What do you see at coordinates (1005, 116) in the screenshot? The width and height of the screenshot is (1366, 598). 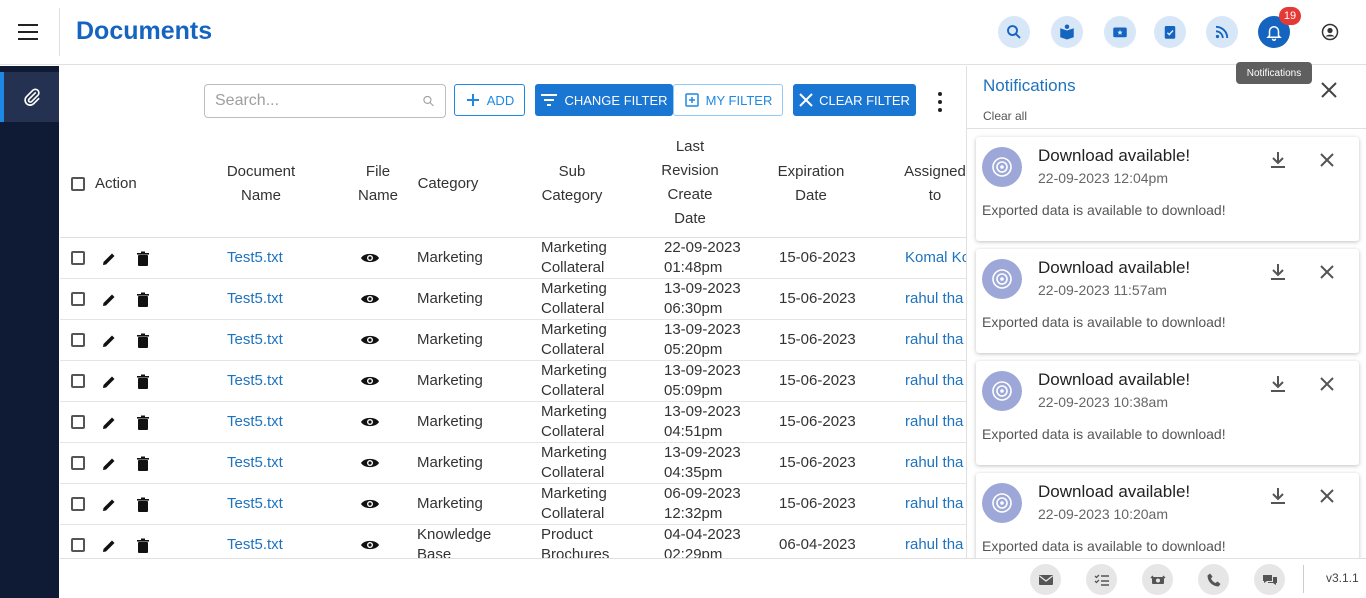 I see `clear-all-link: Clear all` at bounding box center [1005, 116].